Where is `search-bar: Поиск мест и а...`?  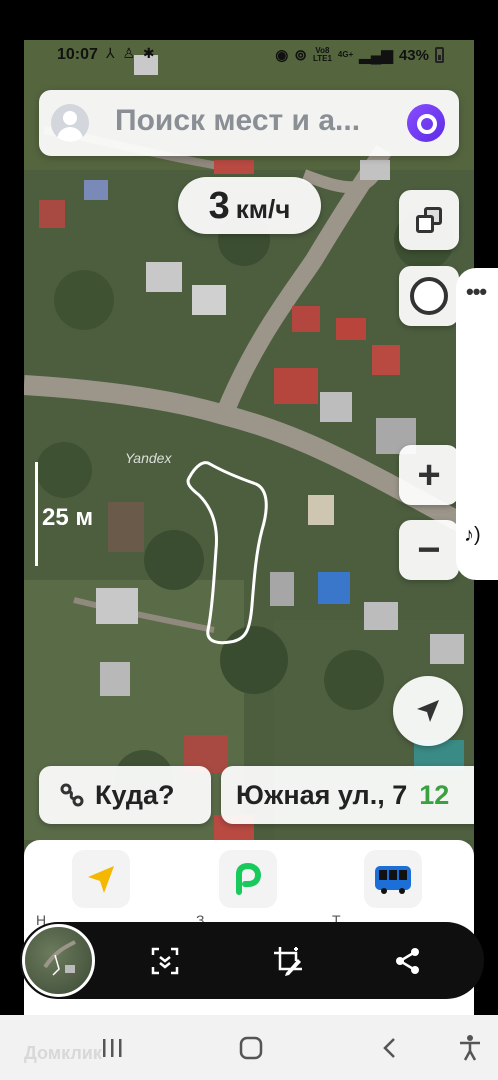 search-bar: Поиск мест и а... is located at coordinates (249, 123).